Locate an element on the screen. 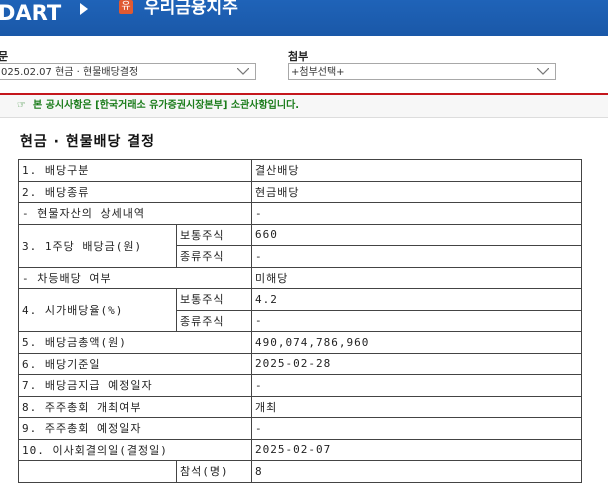 The width and height of the screenshot is (608, 489). table-row: 3. 1주당 배당금(원) 보통주식 660 is located at coordinates (300, 245).